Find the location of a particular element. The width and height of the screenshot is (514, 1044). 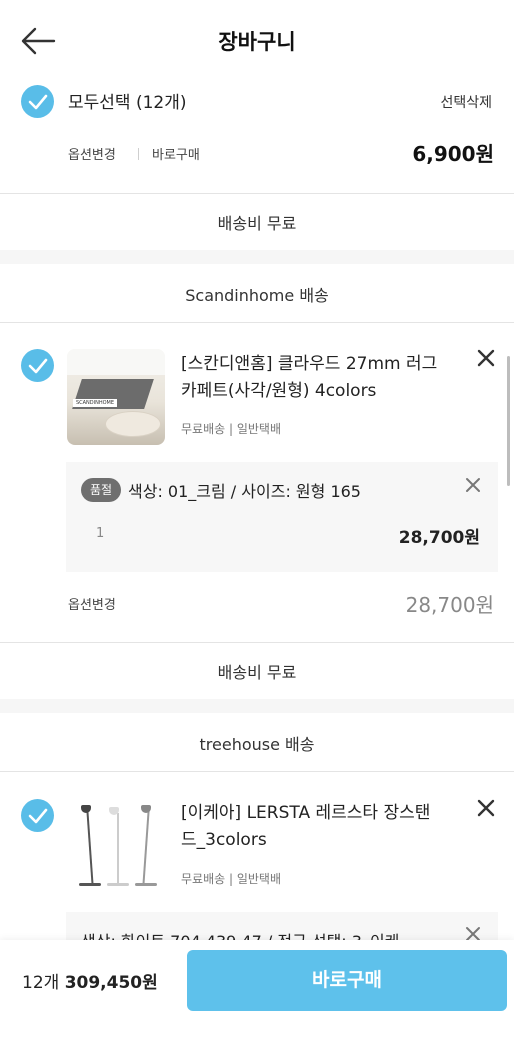

lamp-head is located at coordinates (86, 809).